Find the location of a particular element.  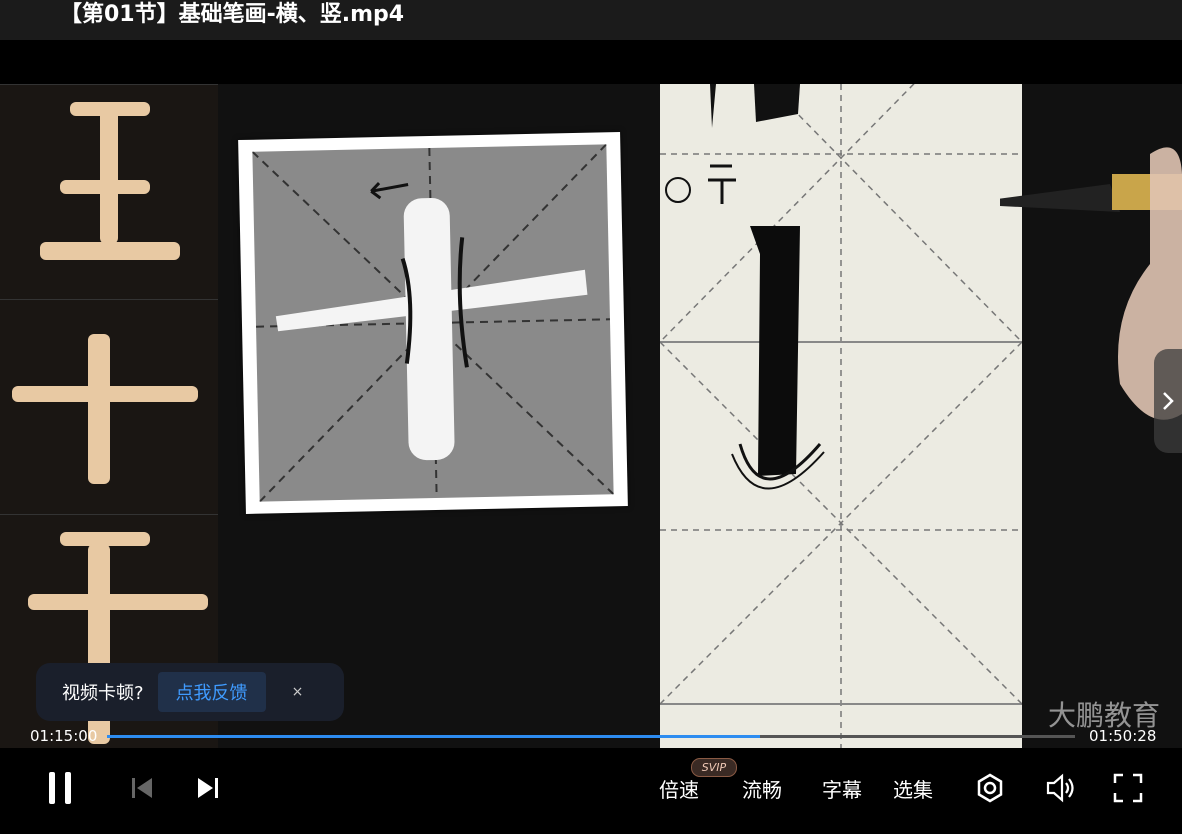

next-icon is located at coordinates (208, 788).